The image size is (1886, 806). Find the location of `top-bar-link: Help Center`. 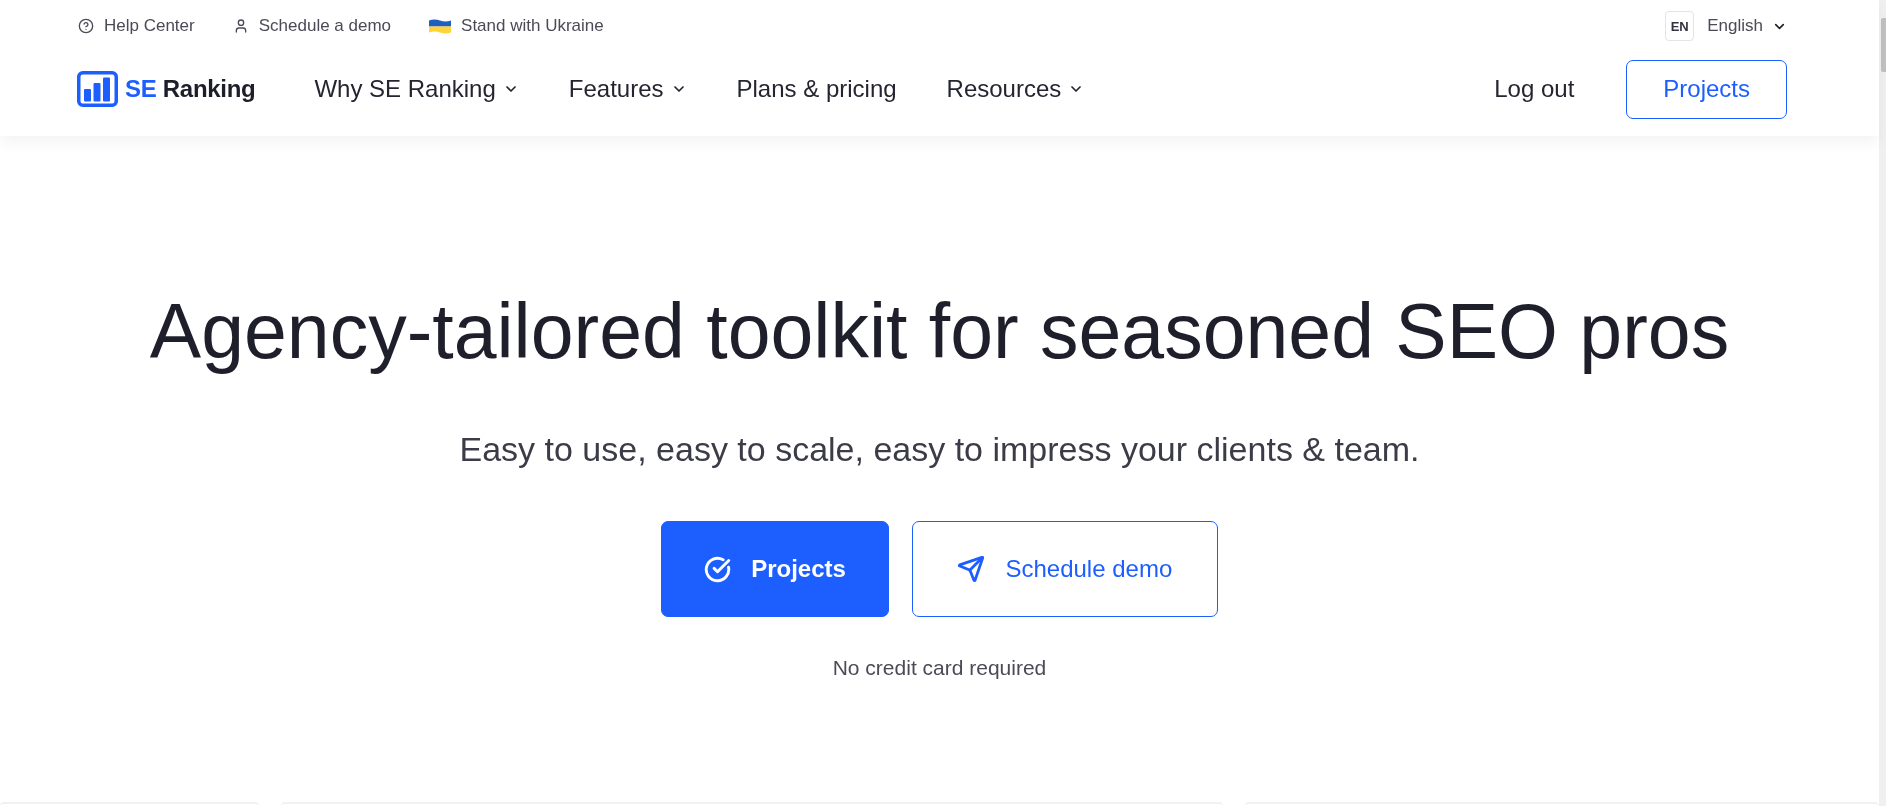

top-bar-link: Help Center is located at coordinates (136, 26).